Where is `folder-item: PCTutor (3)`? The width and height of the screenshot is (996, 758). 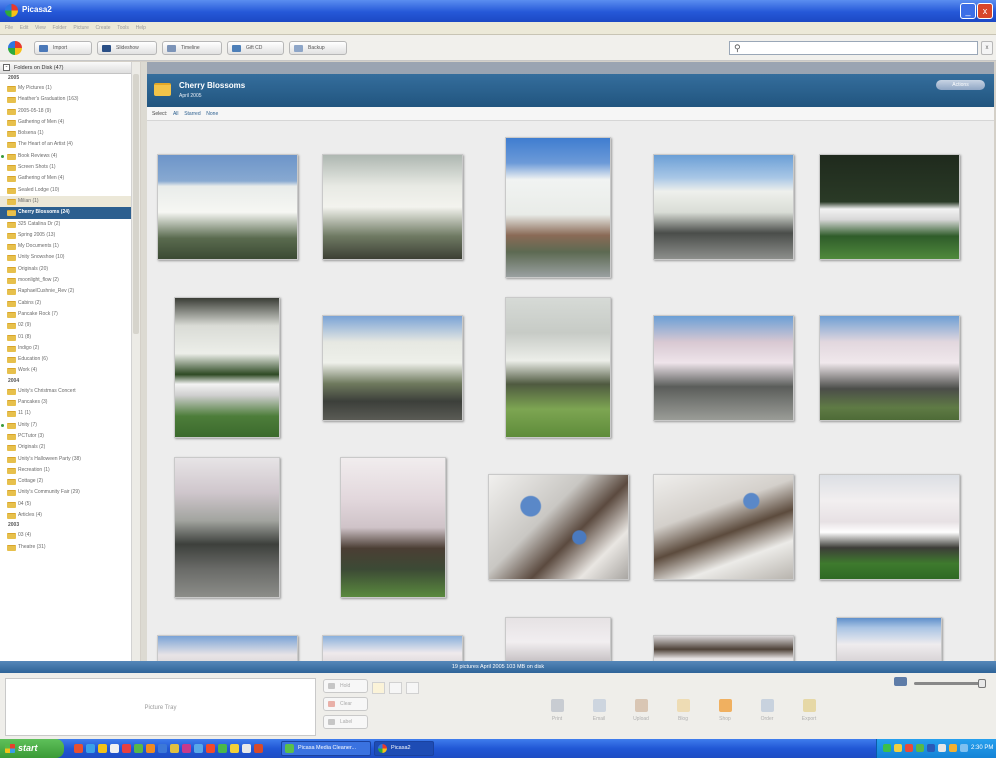 folder-item: PCTutor (3) is located at coordinates (69, 436).